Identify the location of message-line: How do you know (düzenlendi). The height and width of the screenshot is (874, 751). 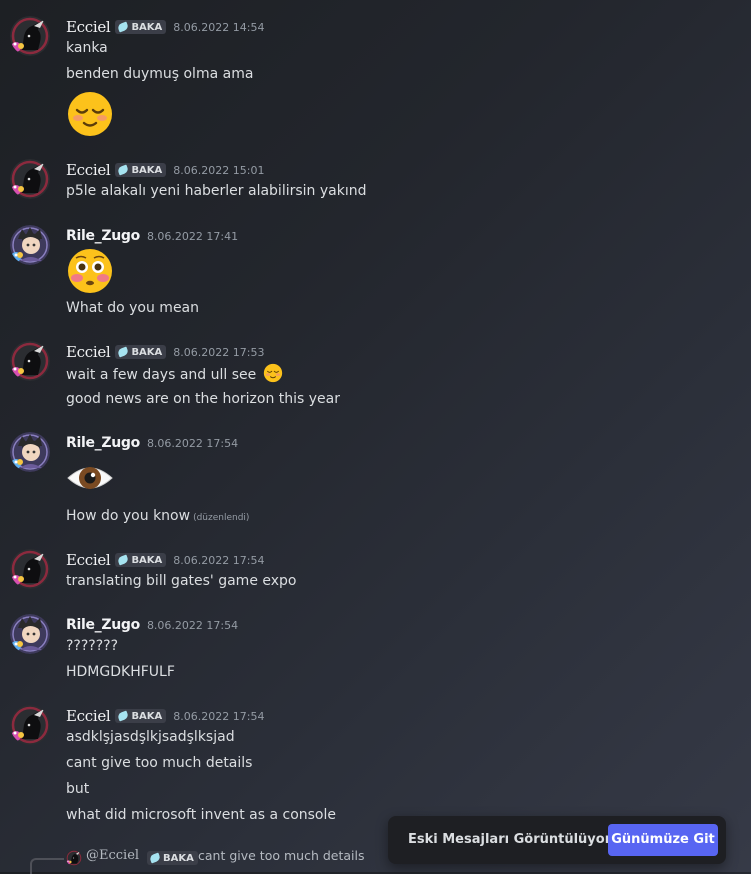
(157, 516).